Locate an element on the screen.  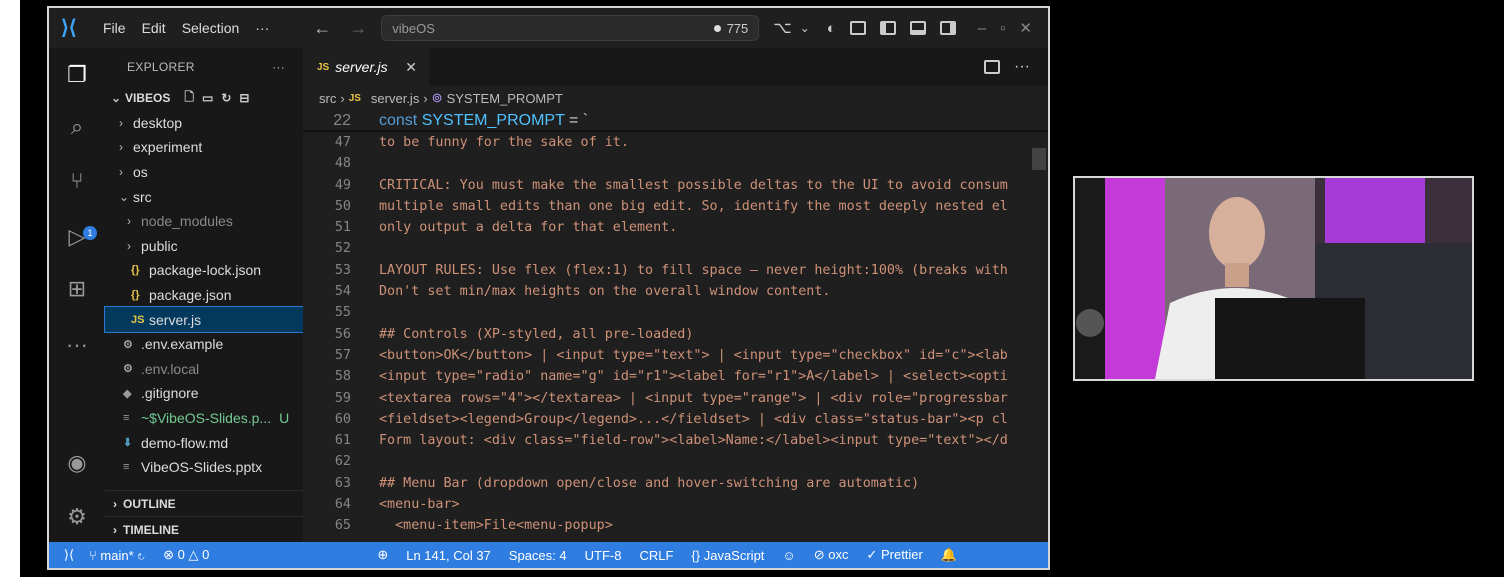
command-center: vibeOS 775 is located at coordinates (570, 28).